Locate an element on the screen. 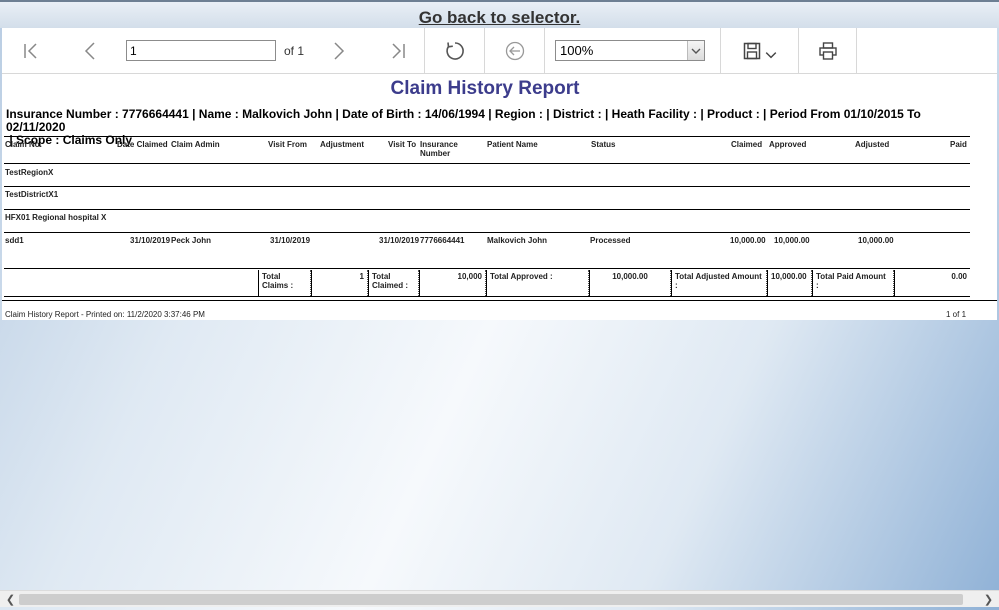 Image resolution: width=999 pixels, height=610 pixels. print-icon is located at coordinates (828, 51).